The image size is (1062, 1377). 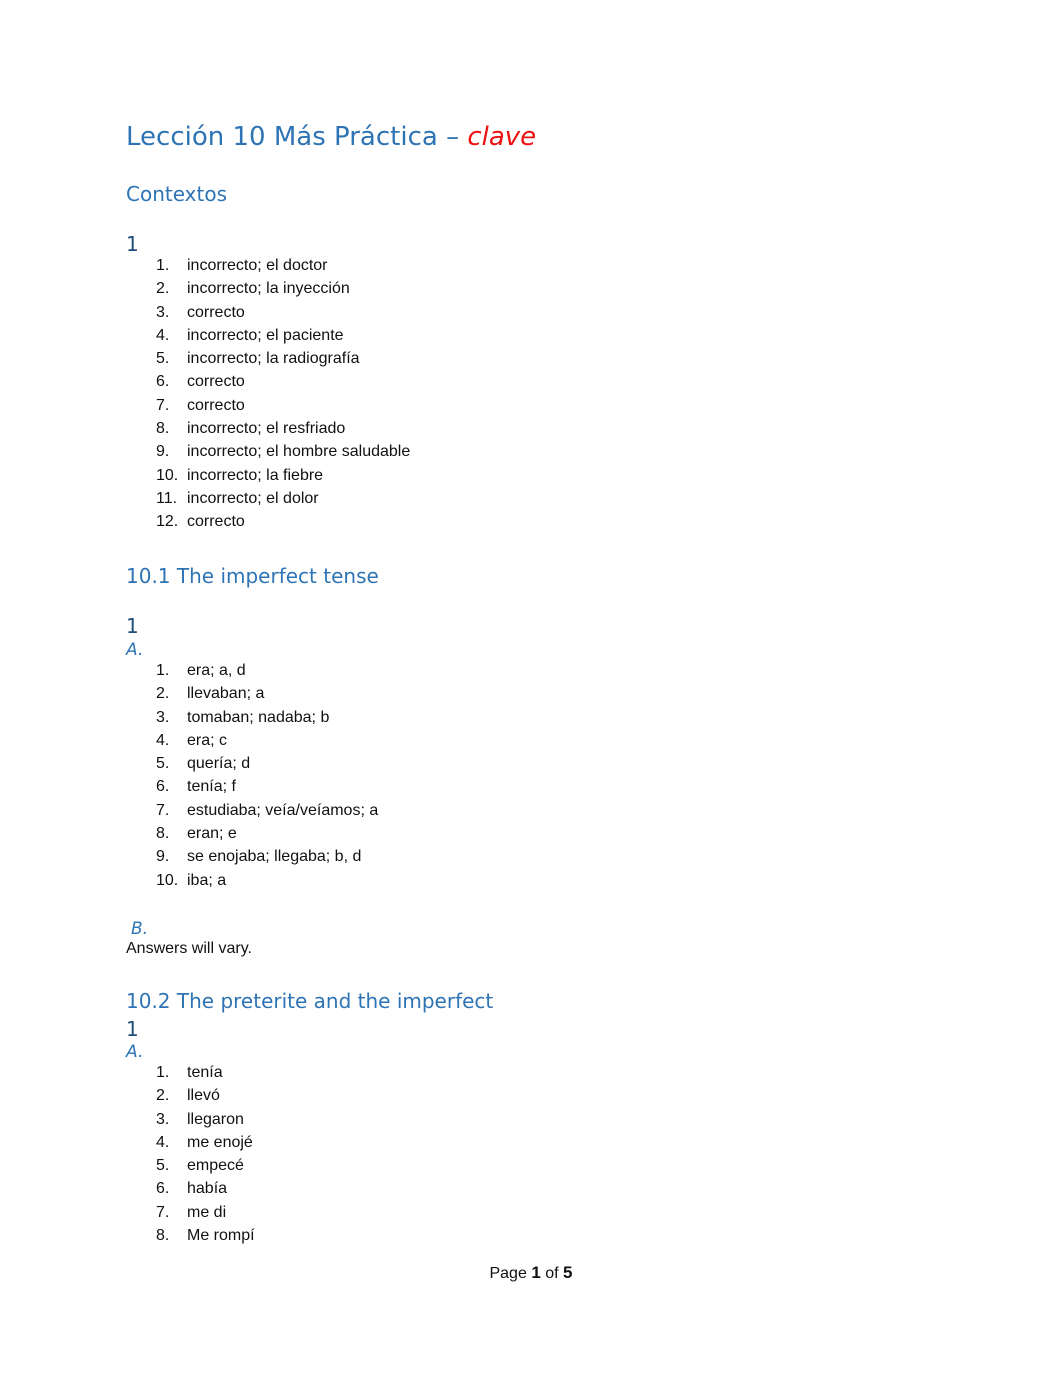 I want to click on list-item: 4. me enojé, so click(x=205, y=1142).